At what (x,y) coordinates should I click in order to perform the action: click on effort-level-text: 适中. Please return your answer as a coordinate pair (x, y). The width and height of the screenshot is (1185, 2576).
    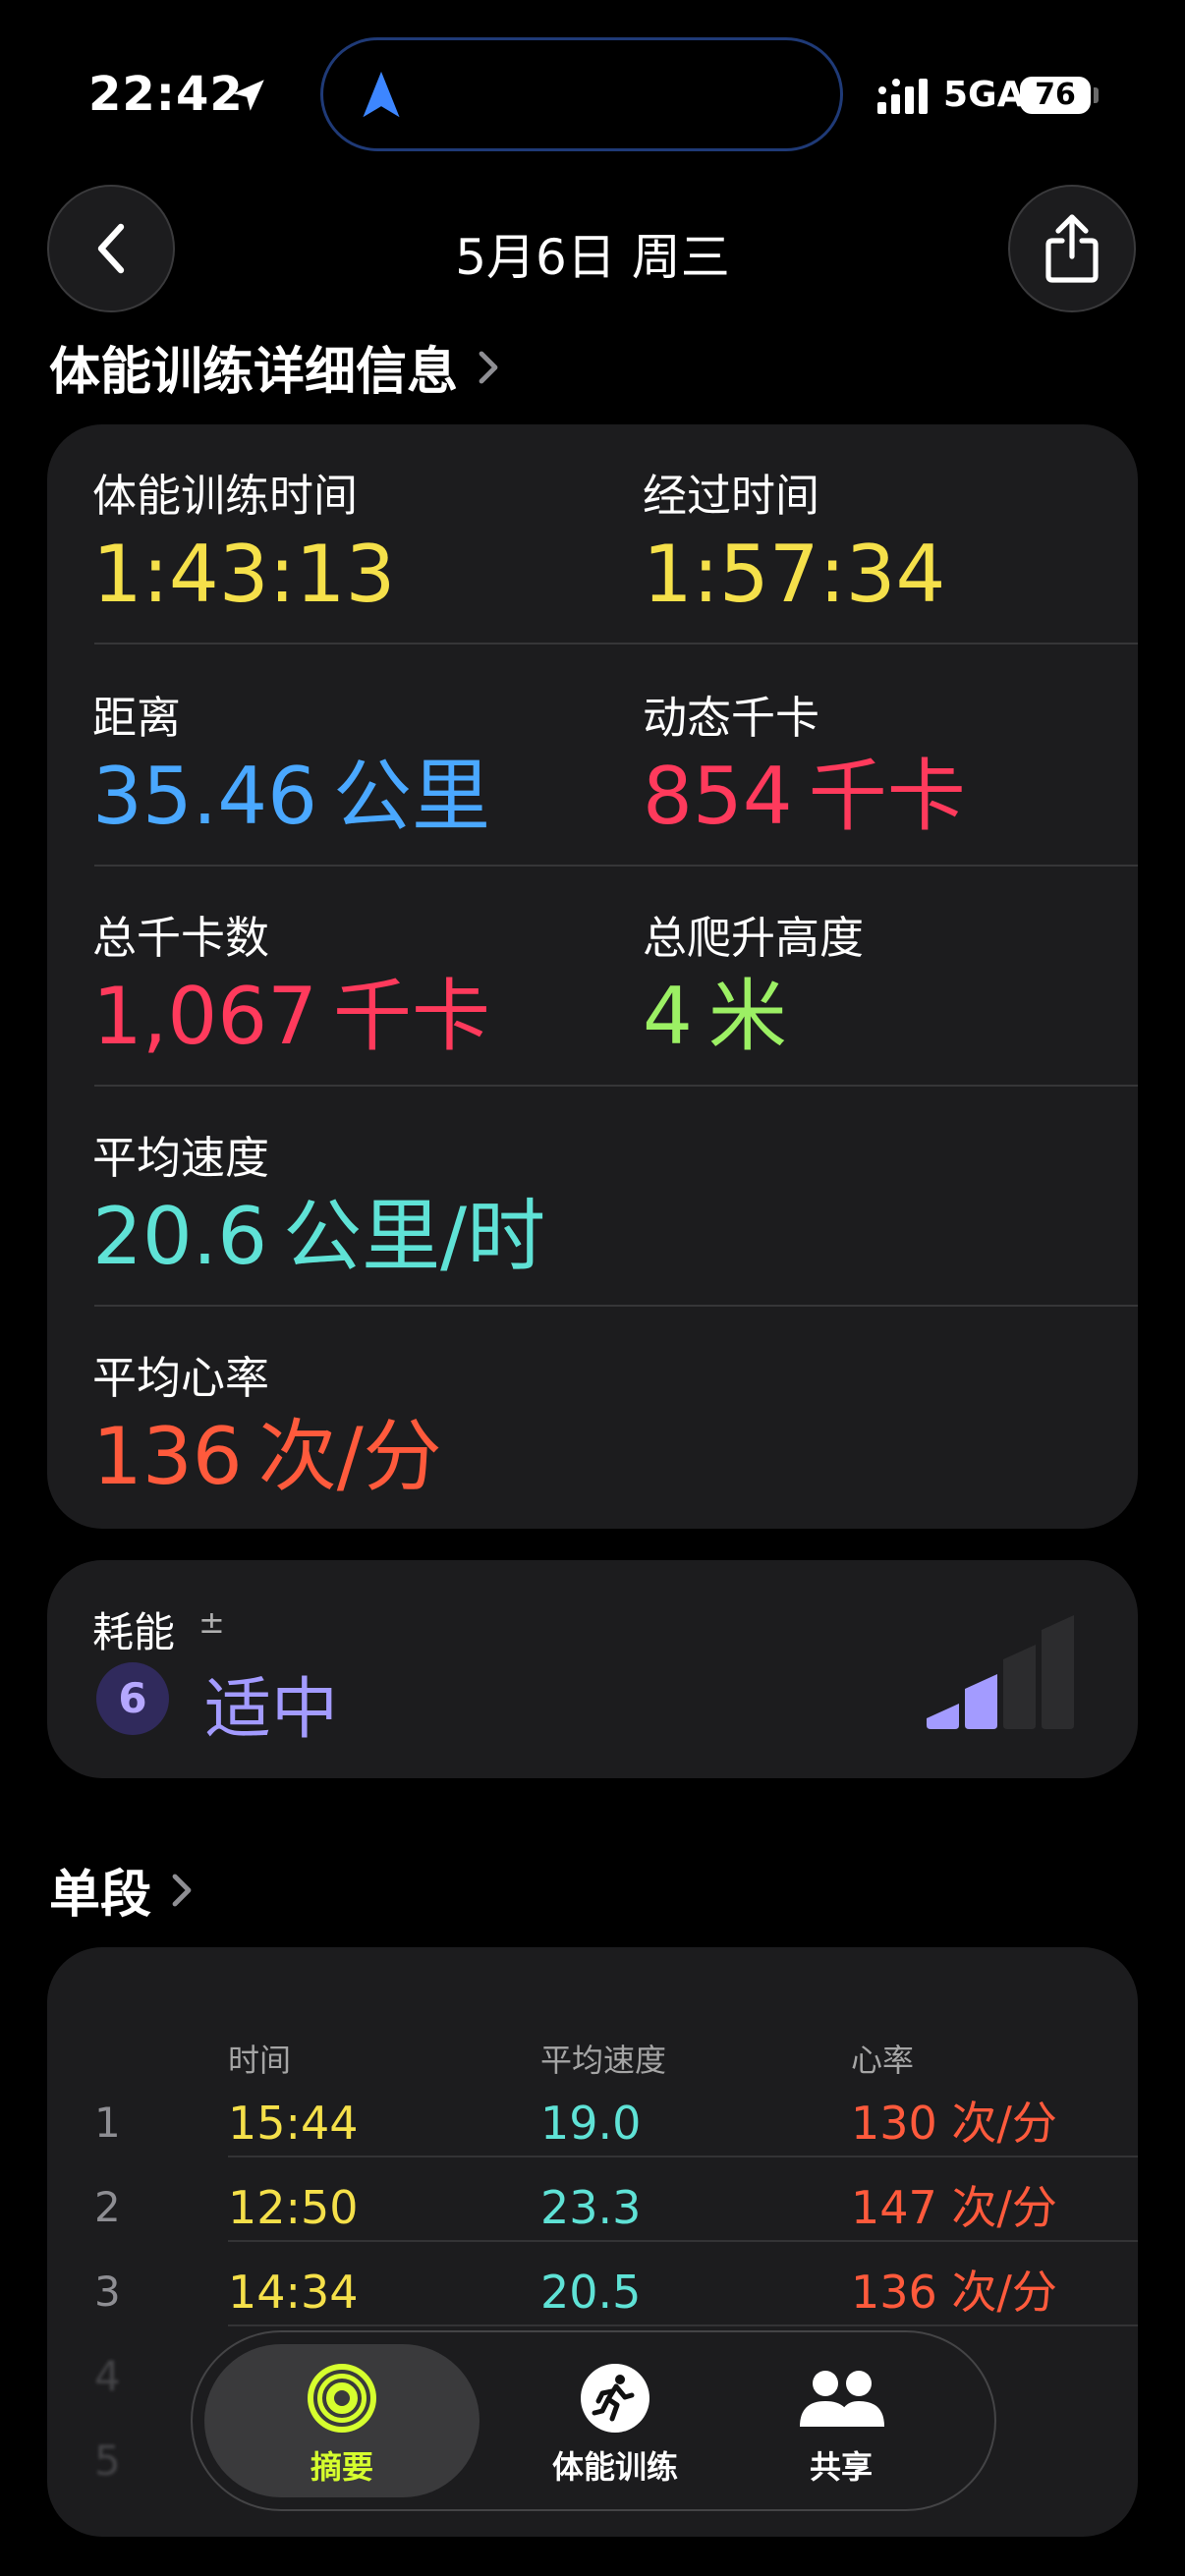
    Looking at the image, I should click on (272, 1710).